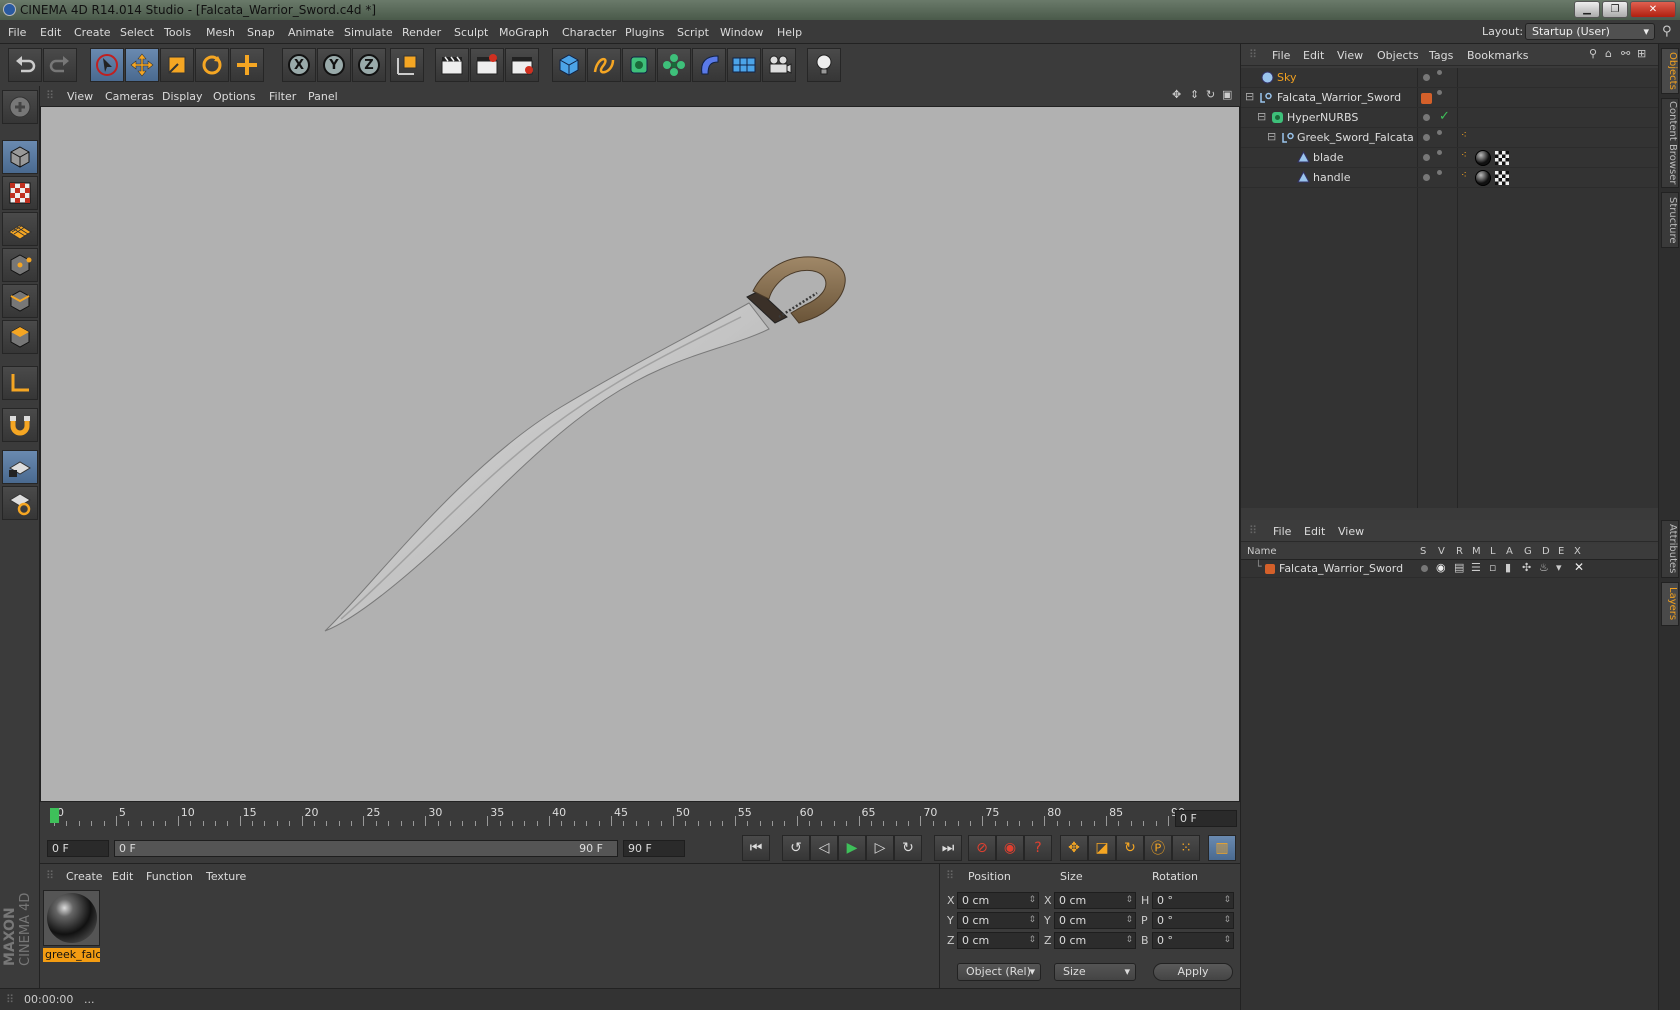 This screenshot has height=1010, width=1680. I want to click on workplane-lock-button, so click(20, 467).